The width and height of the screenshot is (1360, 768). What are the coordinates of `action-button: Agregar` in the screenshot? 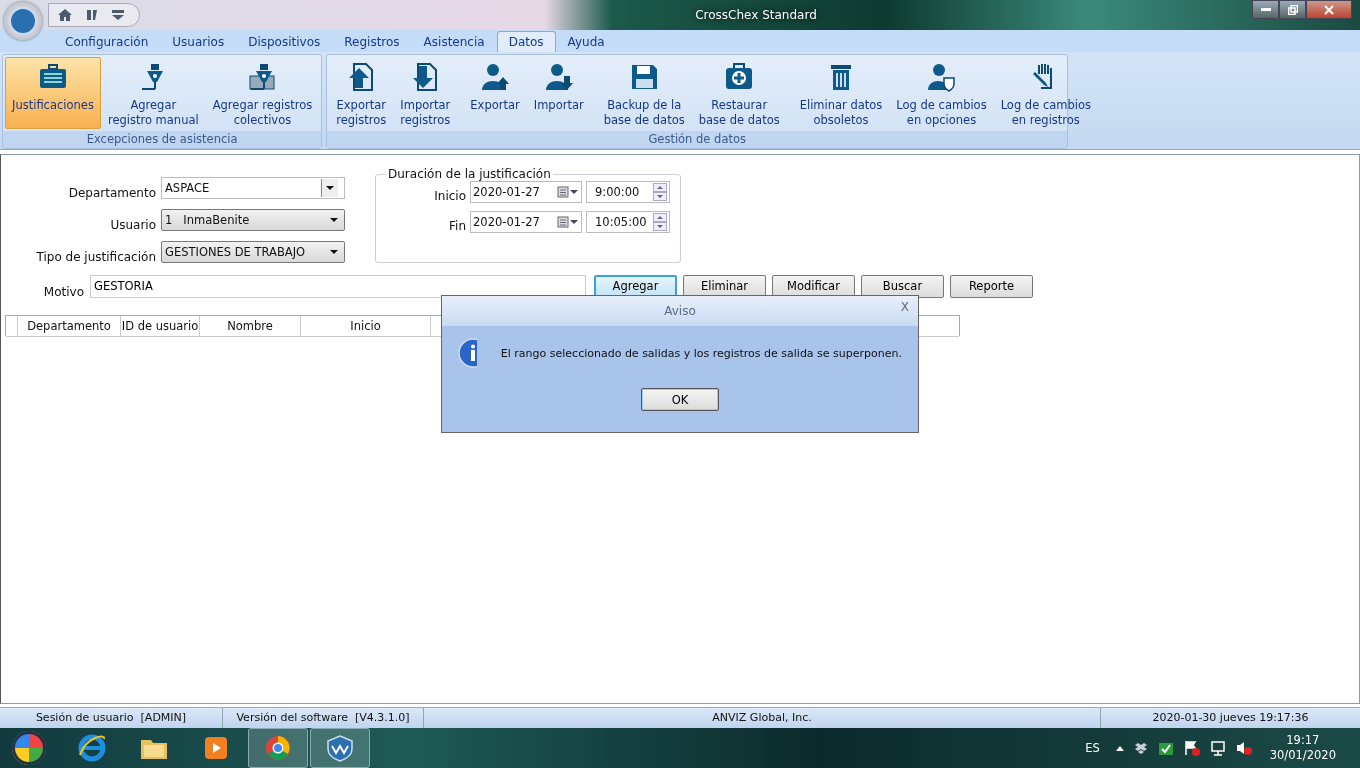 It's located at (635, 286).